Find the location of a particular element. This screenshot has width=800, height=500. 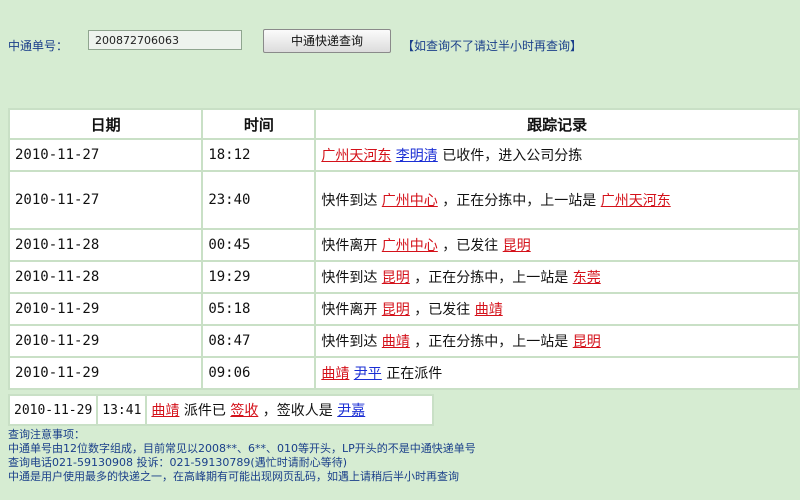

record-cell: 曲靖 尹平 正在派件 is located at coordinates (557, 373).